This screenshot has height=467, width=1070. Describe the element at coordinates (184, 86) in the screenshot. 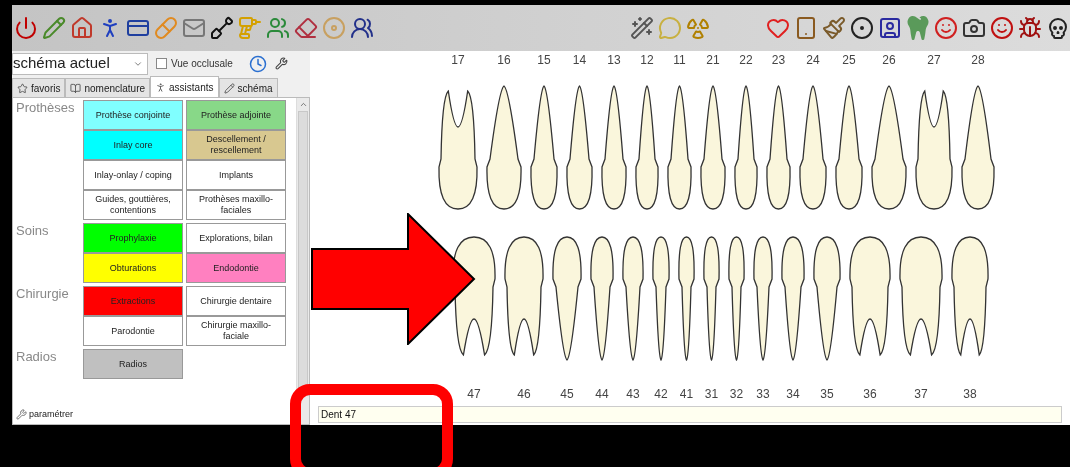

I see `tab: assistants` at that location.